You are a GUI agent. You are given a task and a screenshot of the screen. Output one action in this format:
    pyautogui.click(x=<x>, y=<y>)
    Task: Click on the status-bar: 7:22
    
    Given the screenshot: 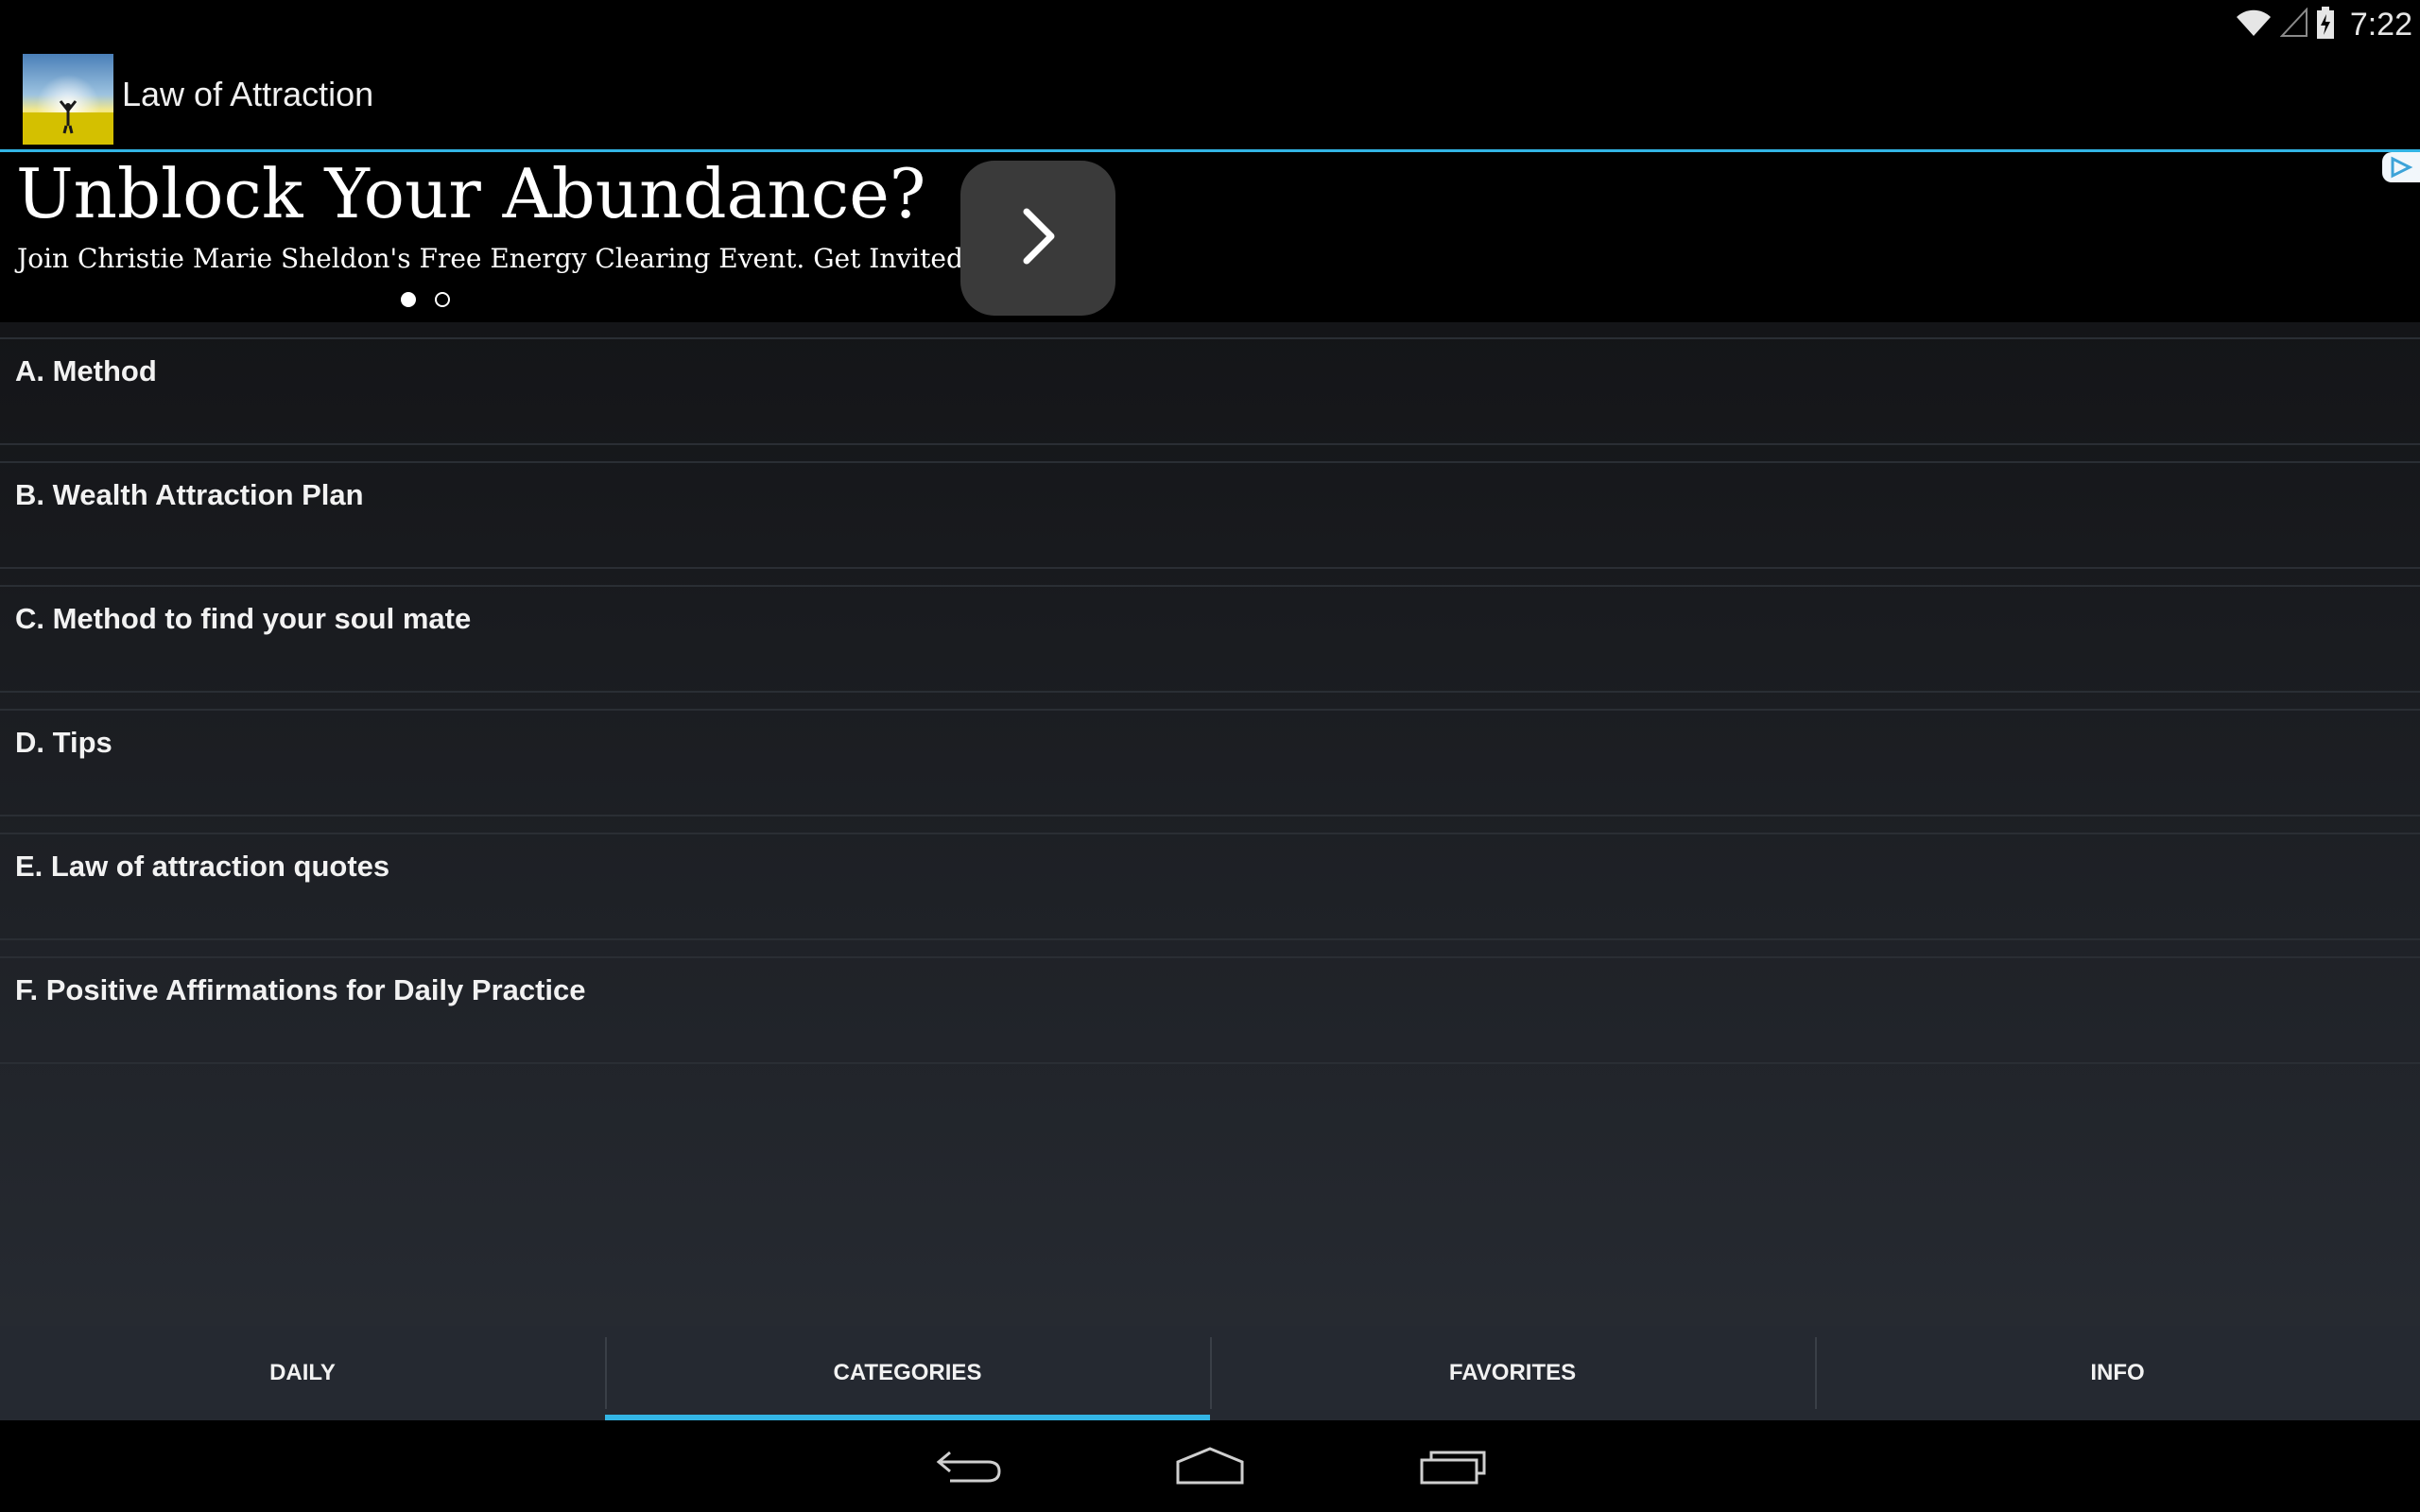 What is the action you would take?
    pyautogui.click(x=1210, y=23)
    